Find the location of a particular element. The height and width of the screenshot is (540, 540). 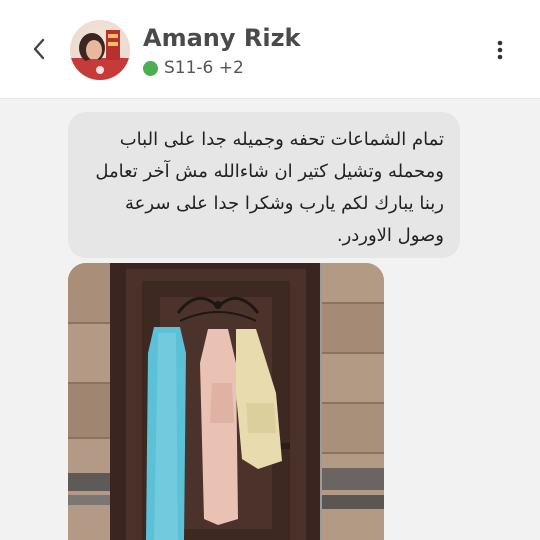

more-vertical-icon is located at coordinates (500, 50).